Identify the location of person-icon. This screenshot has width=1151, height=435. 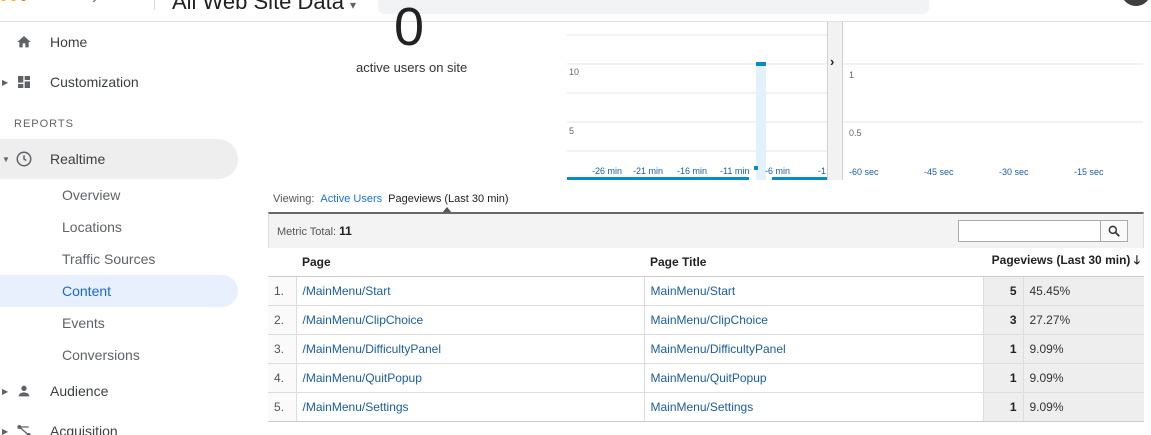
(24, 391).